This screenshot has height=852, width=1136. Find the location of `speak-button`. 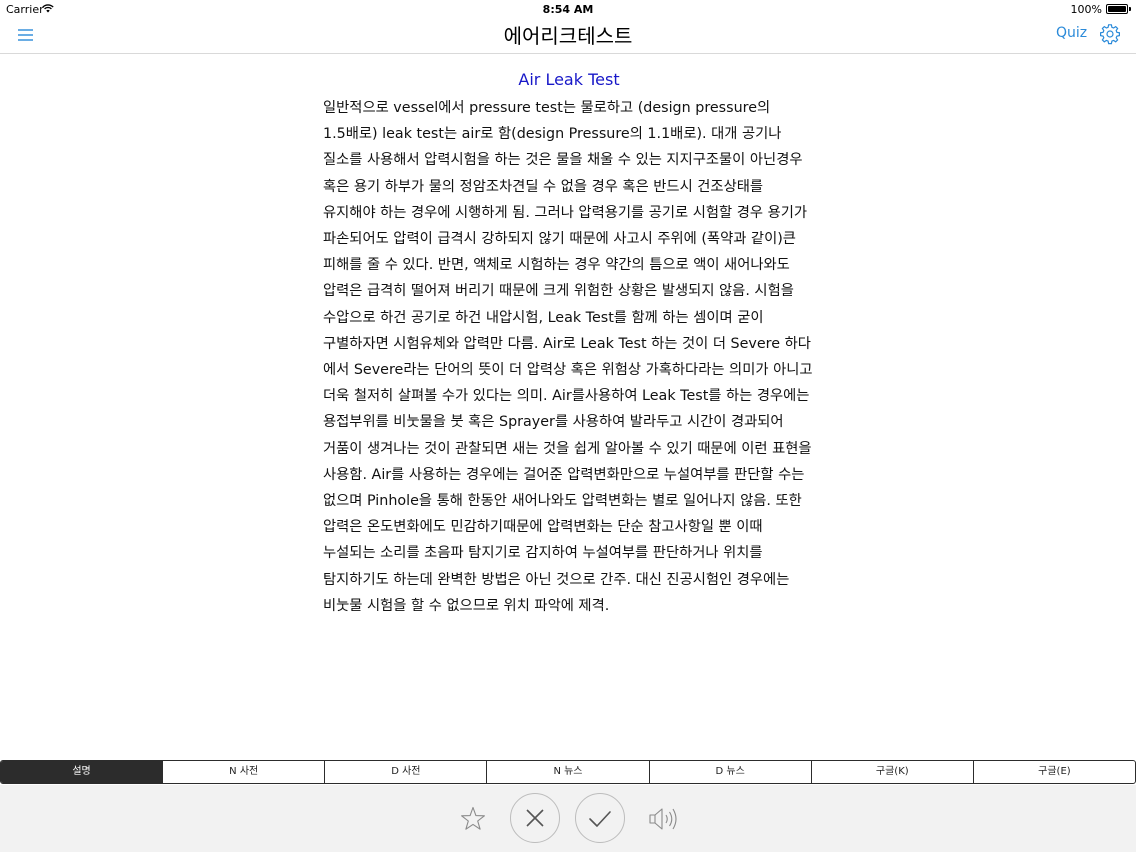

speak-button is located at coordinates (663, 819).